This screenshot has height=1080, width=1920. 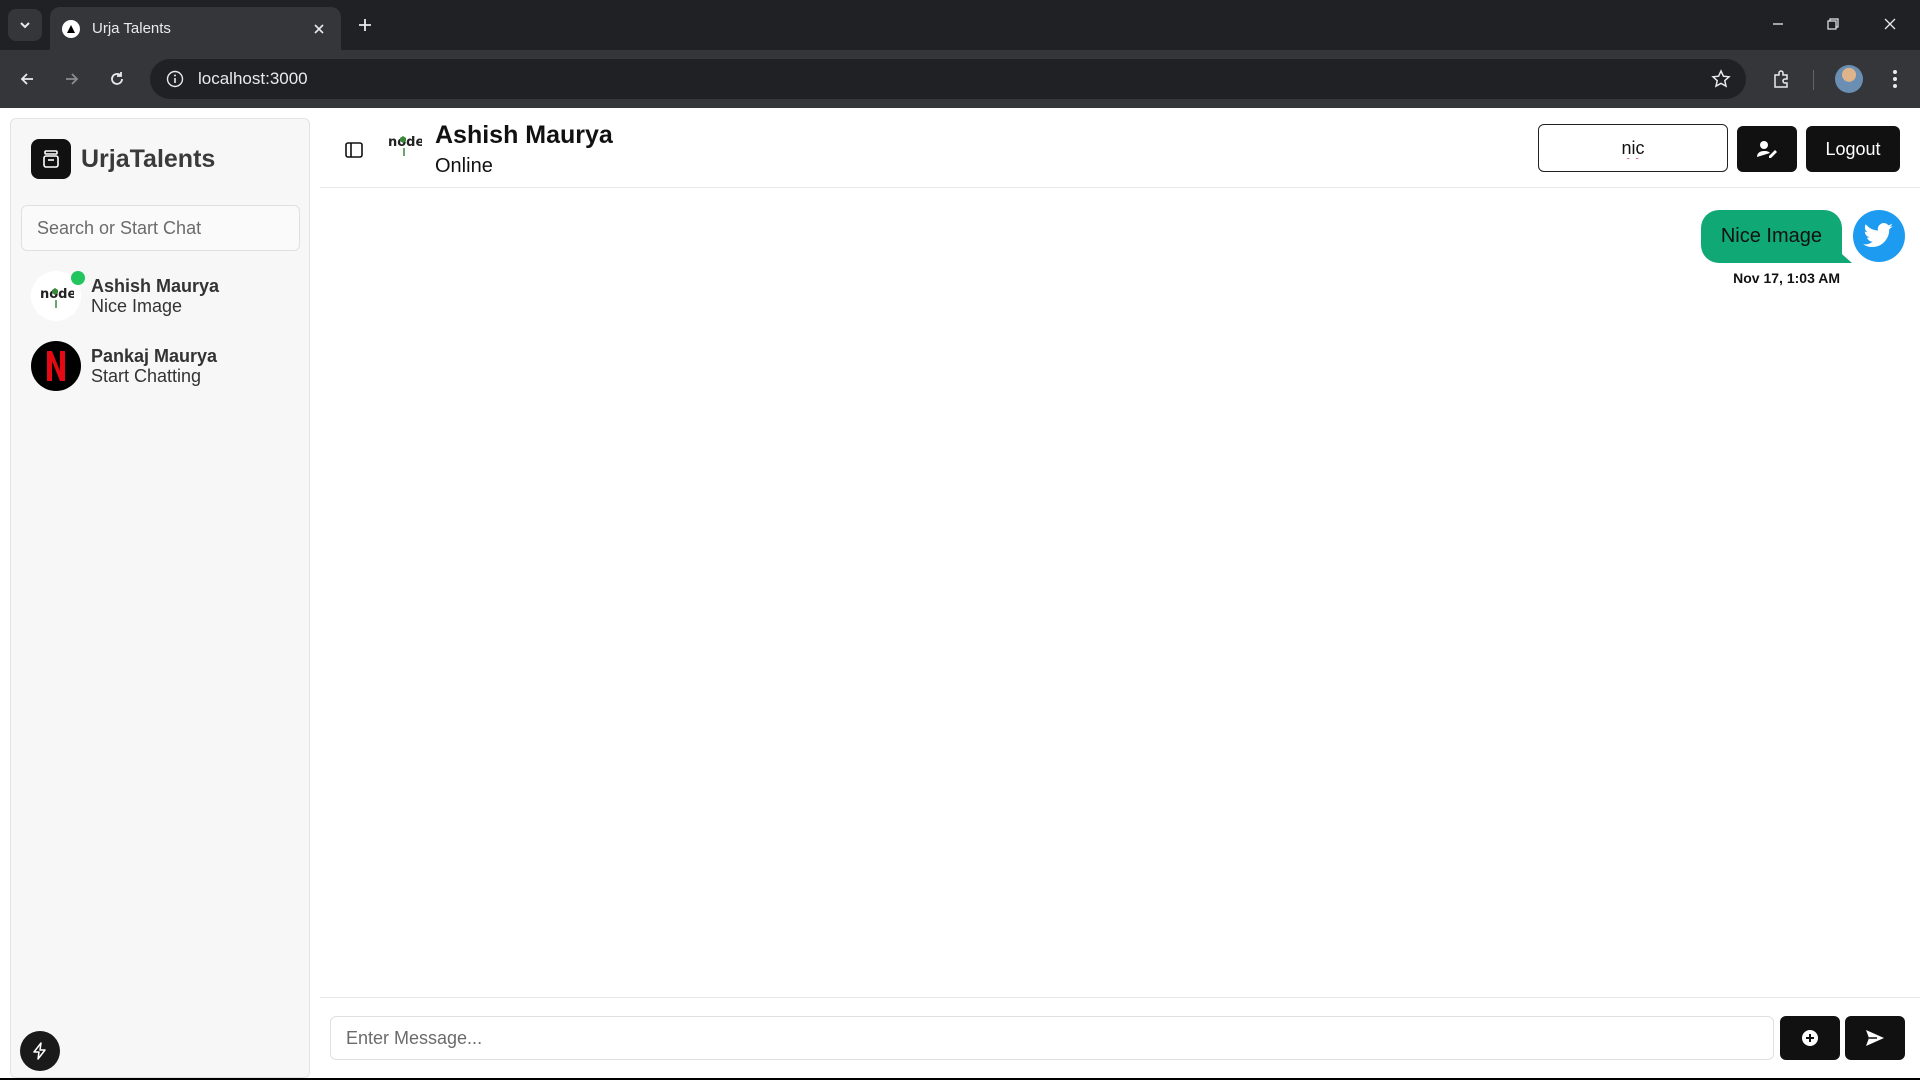 I want to click on send-button, so click(x=1875, y=1038).